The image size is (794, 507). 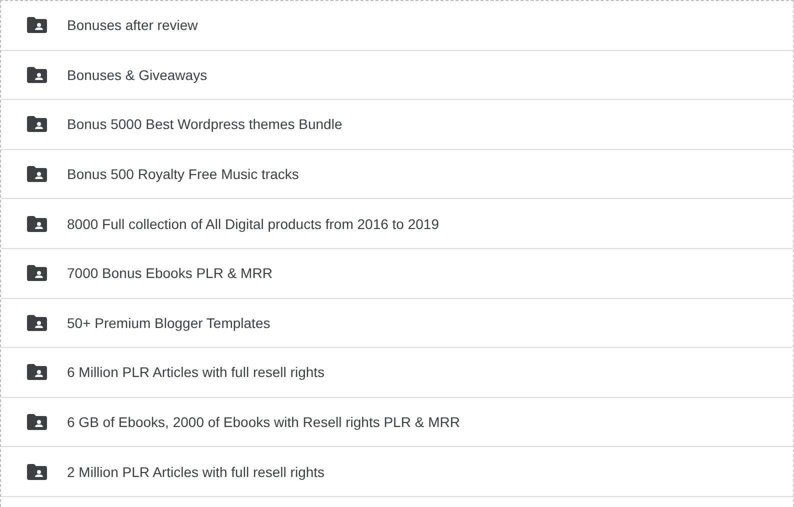 I want to click on folder-row: 6 GB of Ebooks, 2000 of Ebooks with Resell rights PLR & MRR, so click(x=397, y=423).